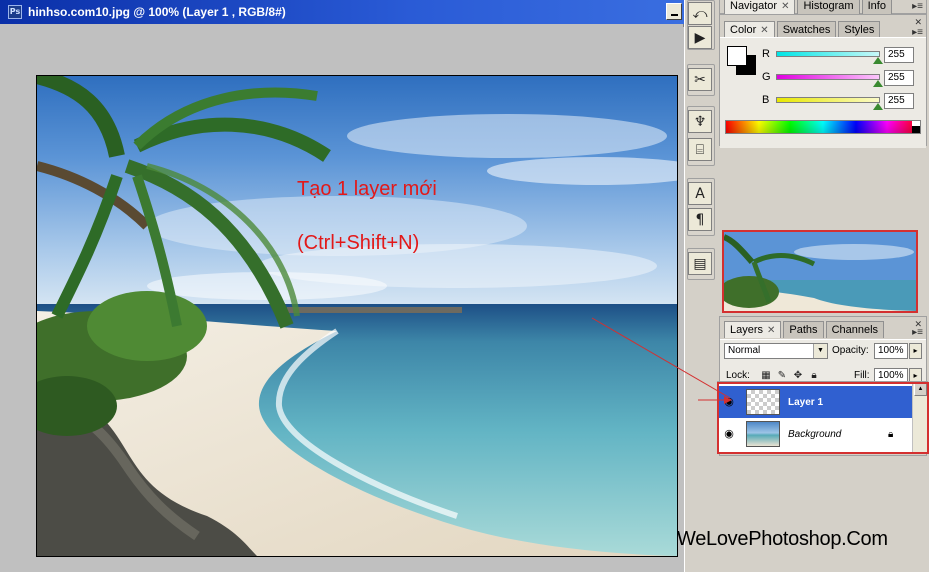  I want to click on opacity-arrow-icon: ▸, so click(915, 351).